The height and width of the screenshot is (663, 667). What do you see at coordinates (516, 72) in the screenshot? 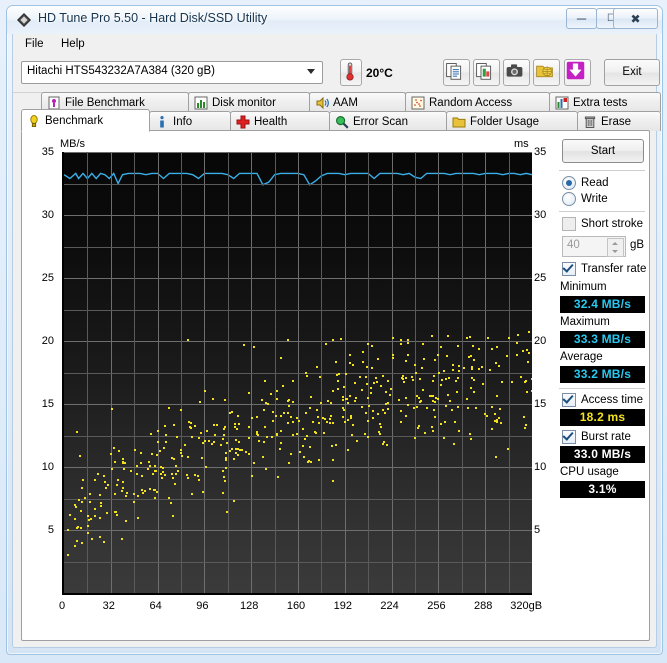
I see `screenshot-camera-icon` at bounding box center [516, 72].